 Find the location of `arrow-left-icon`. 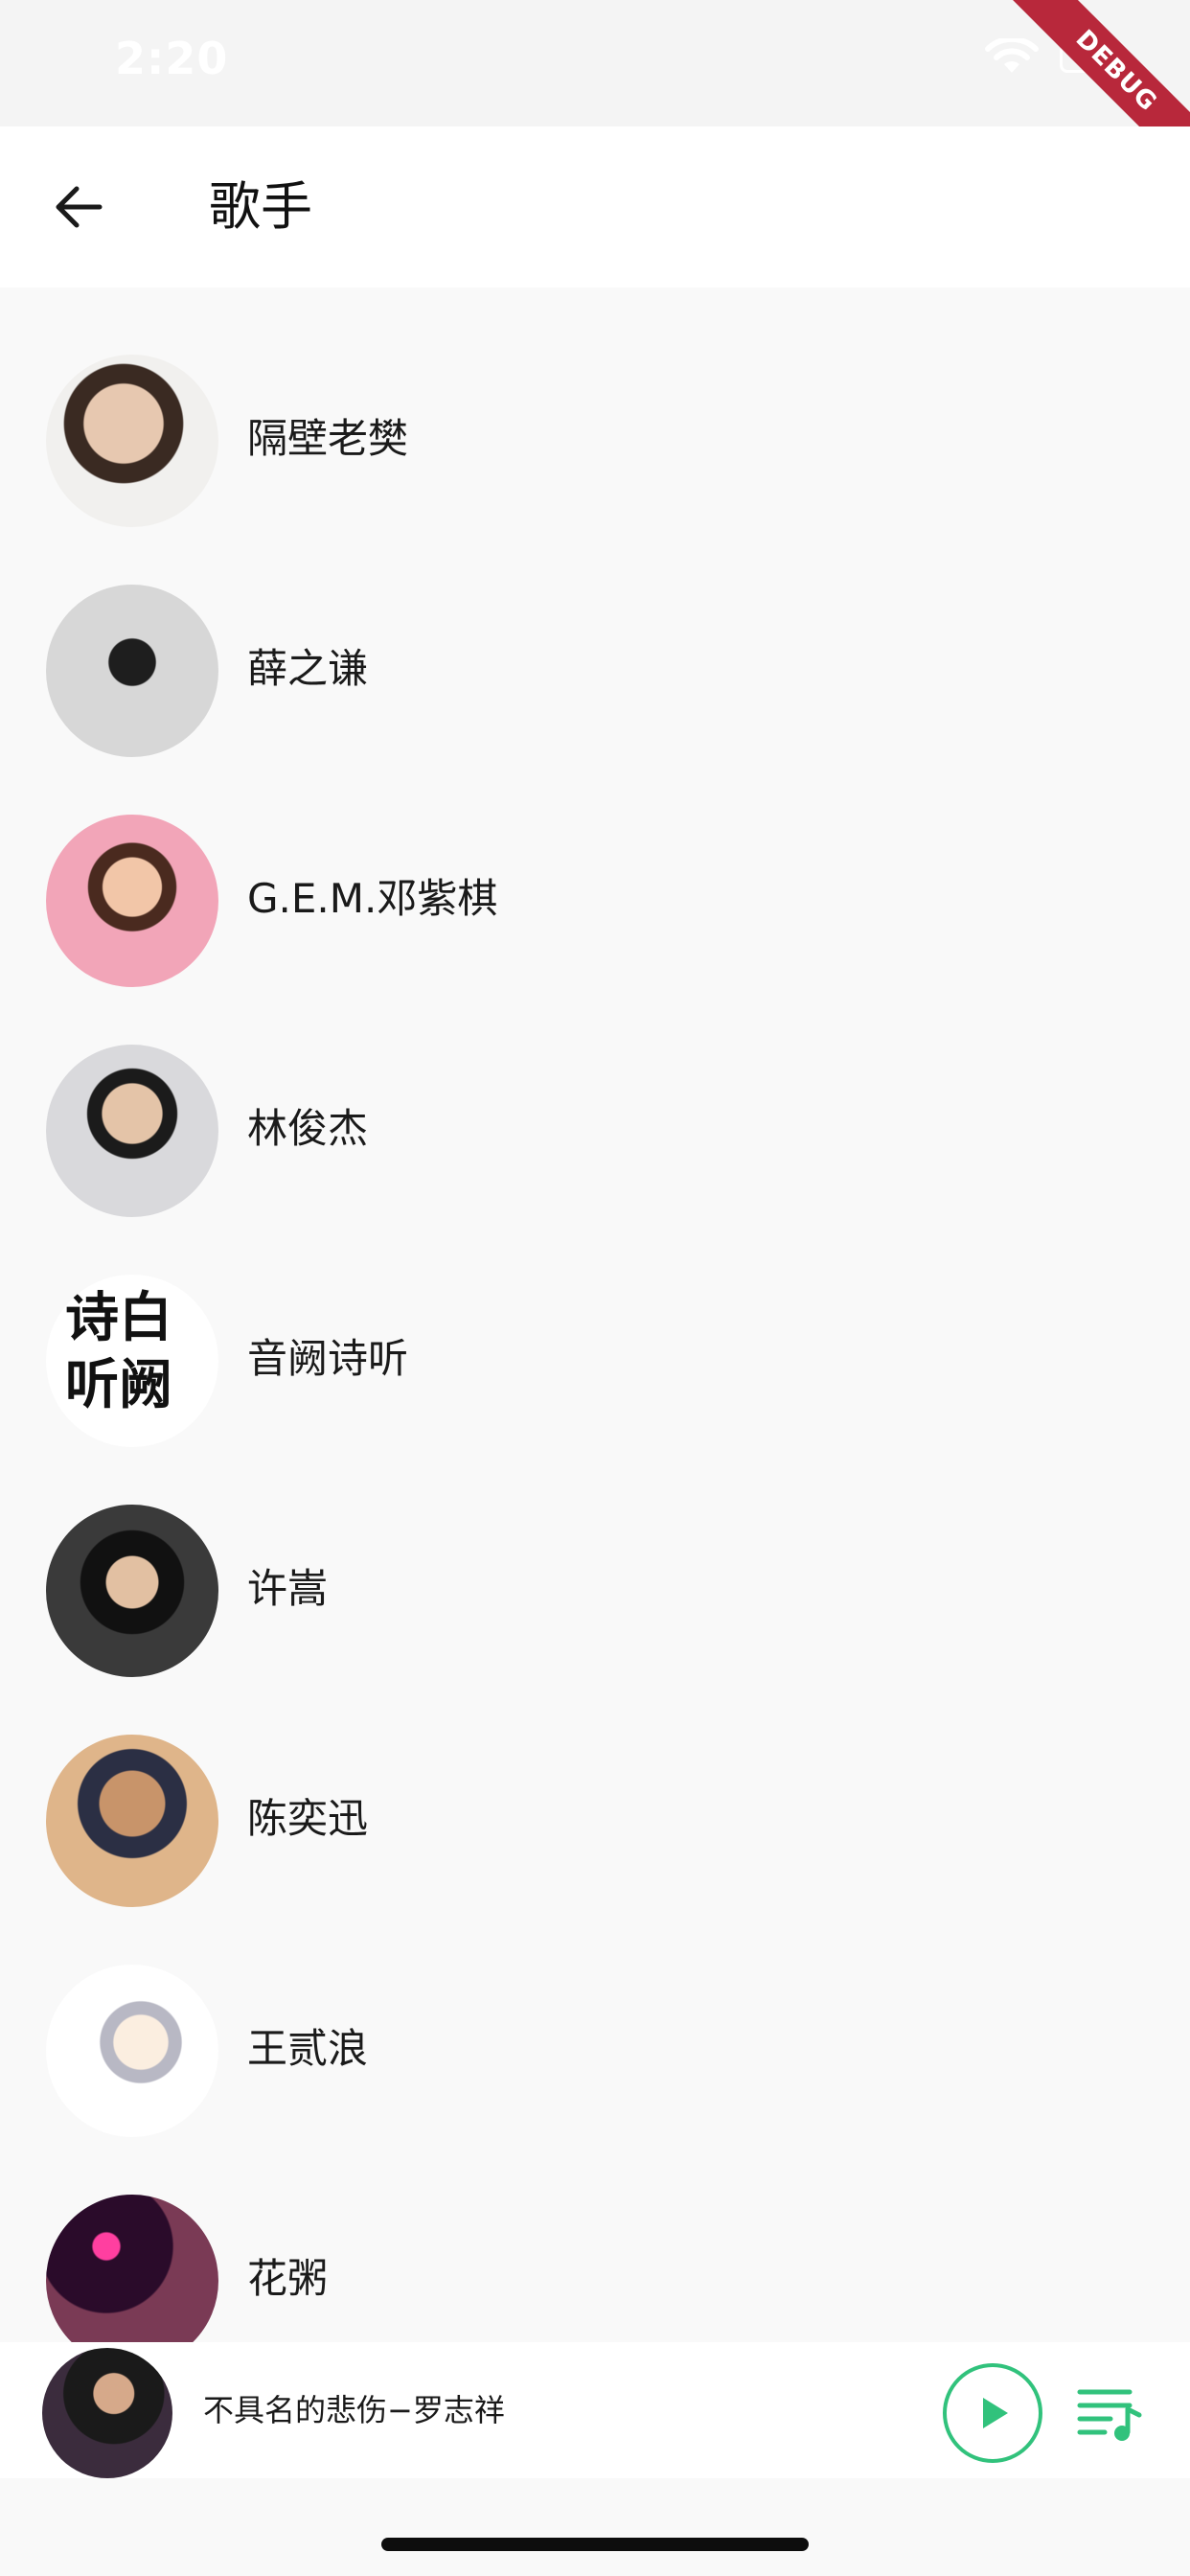

arrow-left-icon is located at coordinates (80, 207).